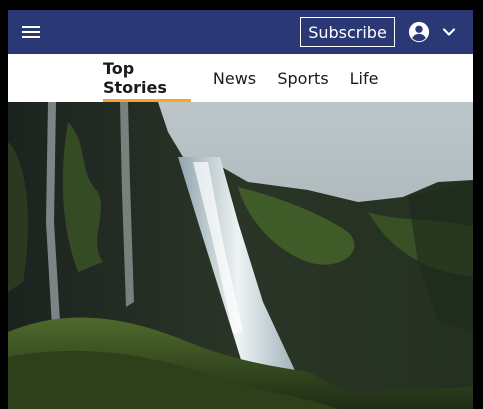  I want to click on tab-life: Life, so click(364, 78).